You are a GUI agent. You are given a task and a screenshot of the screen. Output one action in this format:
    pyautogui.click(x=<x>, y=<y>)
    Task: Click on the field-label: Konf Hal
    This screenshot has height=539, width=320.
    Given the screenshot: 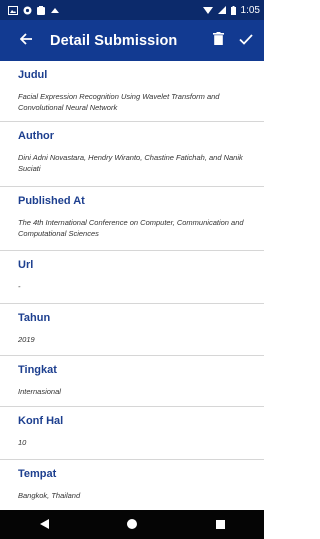 What is the action you would take?
    pyautogui.click(x=41, y=421)
    